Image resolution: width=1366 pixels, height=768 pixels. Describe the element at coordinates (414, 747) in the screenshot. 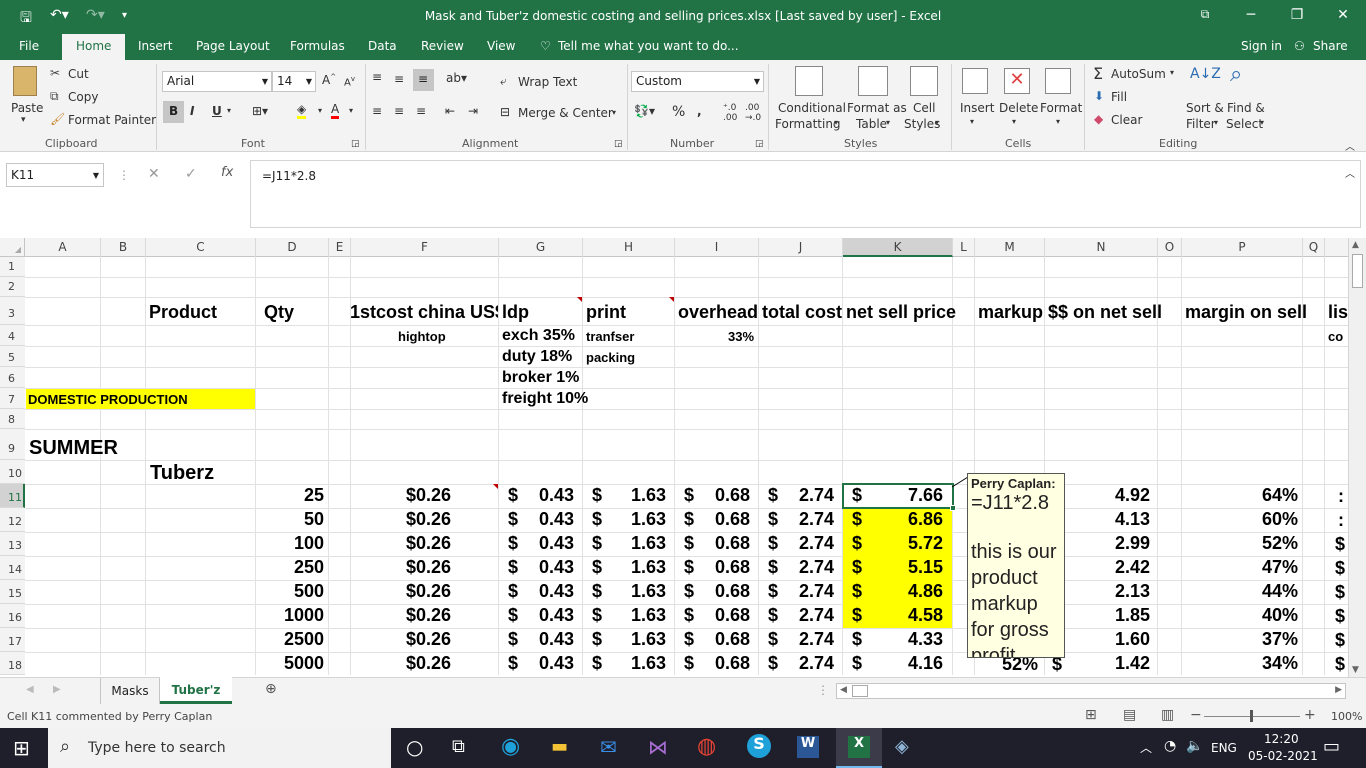

I see `cortana-icon: ○` at that location.